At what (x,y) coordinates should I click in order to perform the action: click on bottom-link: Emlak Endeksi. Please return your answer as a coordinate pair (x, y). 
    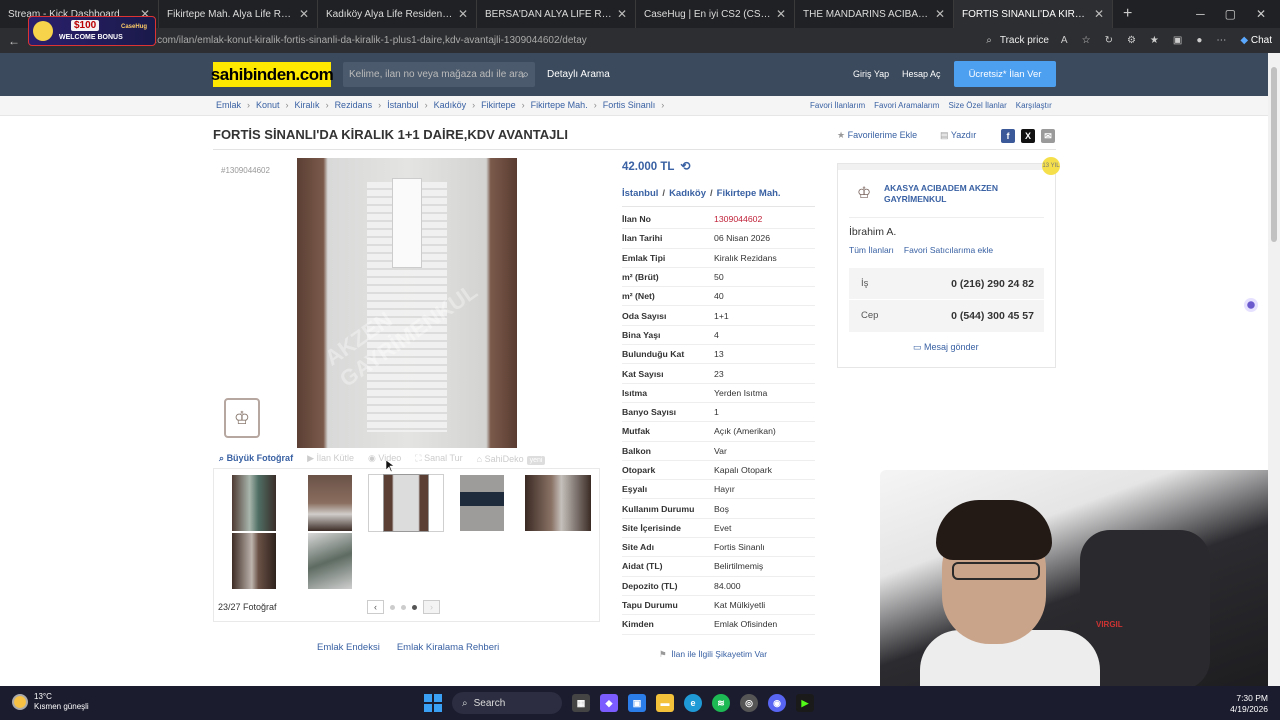
    Looking at the image, I should click on (348, 647).